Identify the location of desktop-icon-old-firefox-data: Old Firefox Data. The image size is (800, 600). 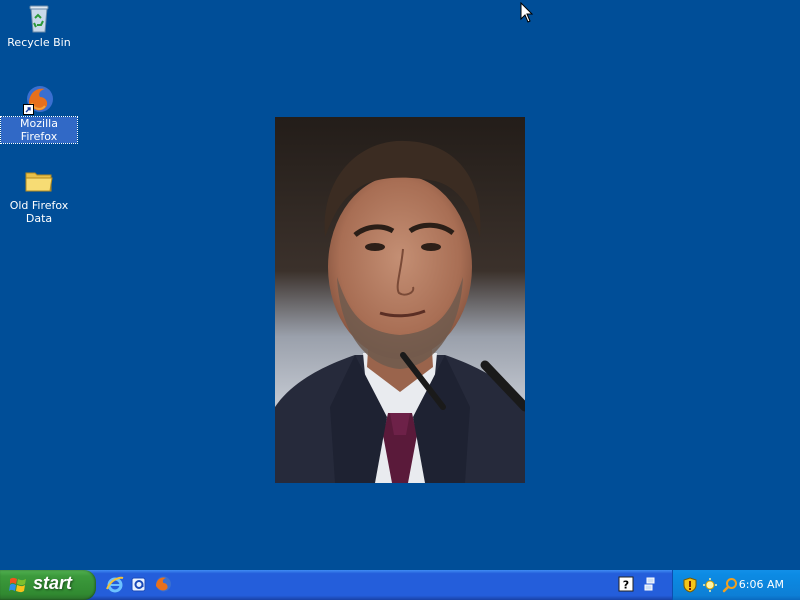
(39, 195).